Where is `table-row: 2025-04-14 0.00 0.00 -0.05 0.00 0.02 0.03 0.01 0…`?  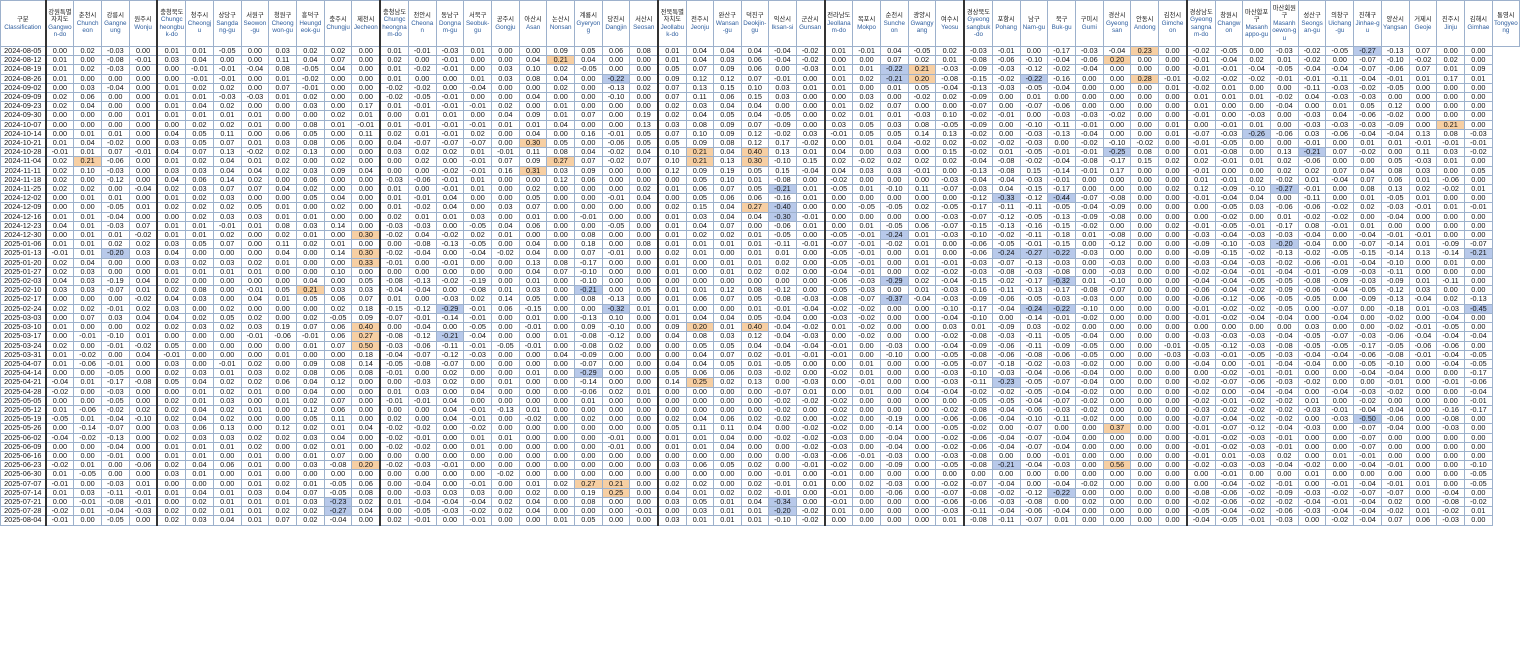
table-row: 2025-04-14 0.00 0.00 -0.05 0.00 0.02 0.03 0.01 0… is located at coordinates (760, 373).